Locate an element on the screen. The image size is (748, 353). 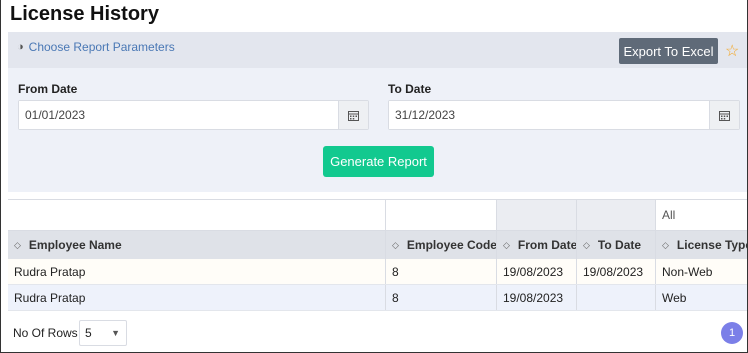
col-header-license-type: ◇ License Type is located at coordinates (701, 245).